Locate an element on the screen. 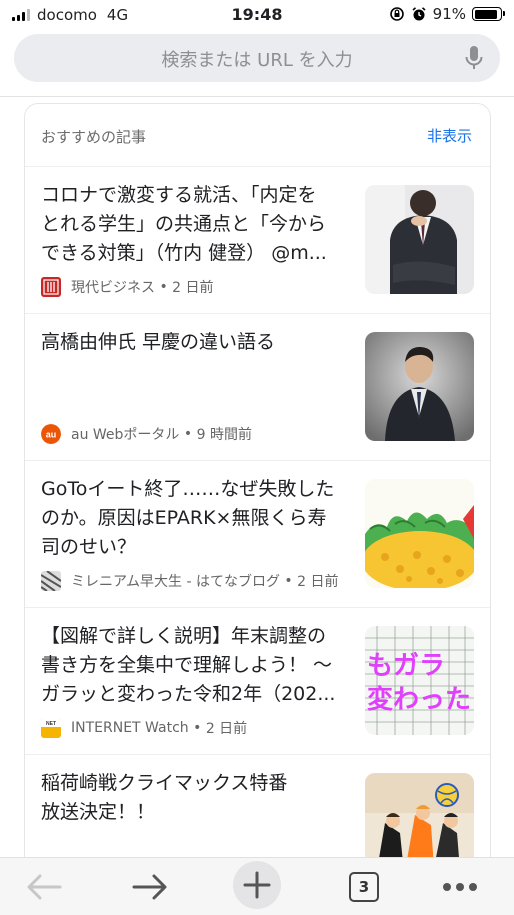  status-right: 91% is located at coordinates (447, 14).